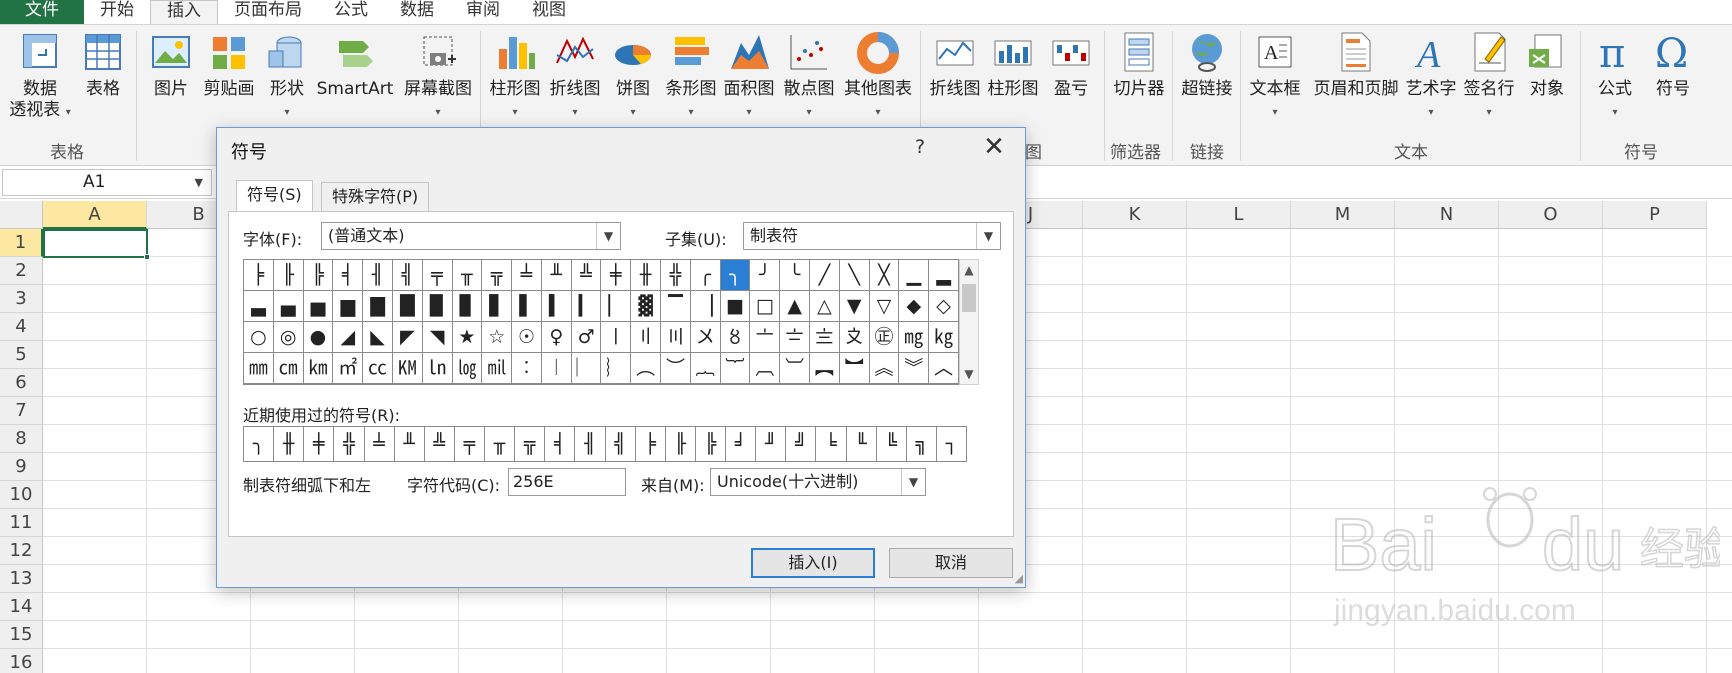  What do you see at coordinates (884, 368) in the screenshot?
I see `symbol-cell: ︽` at bounding box center [884, 368].